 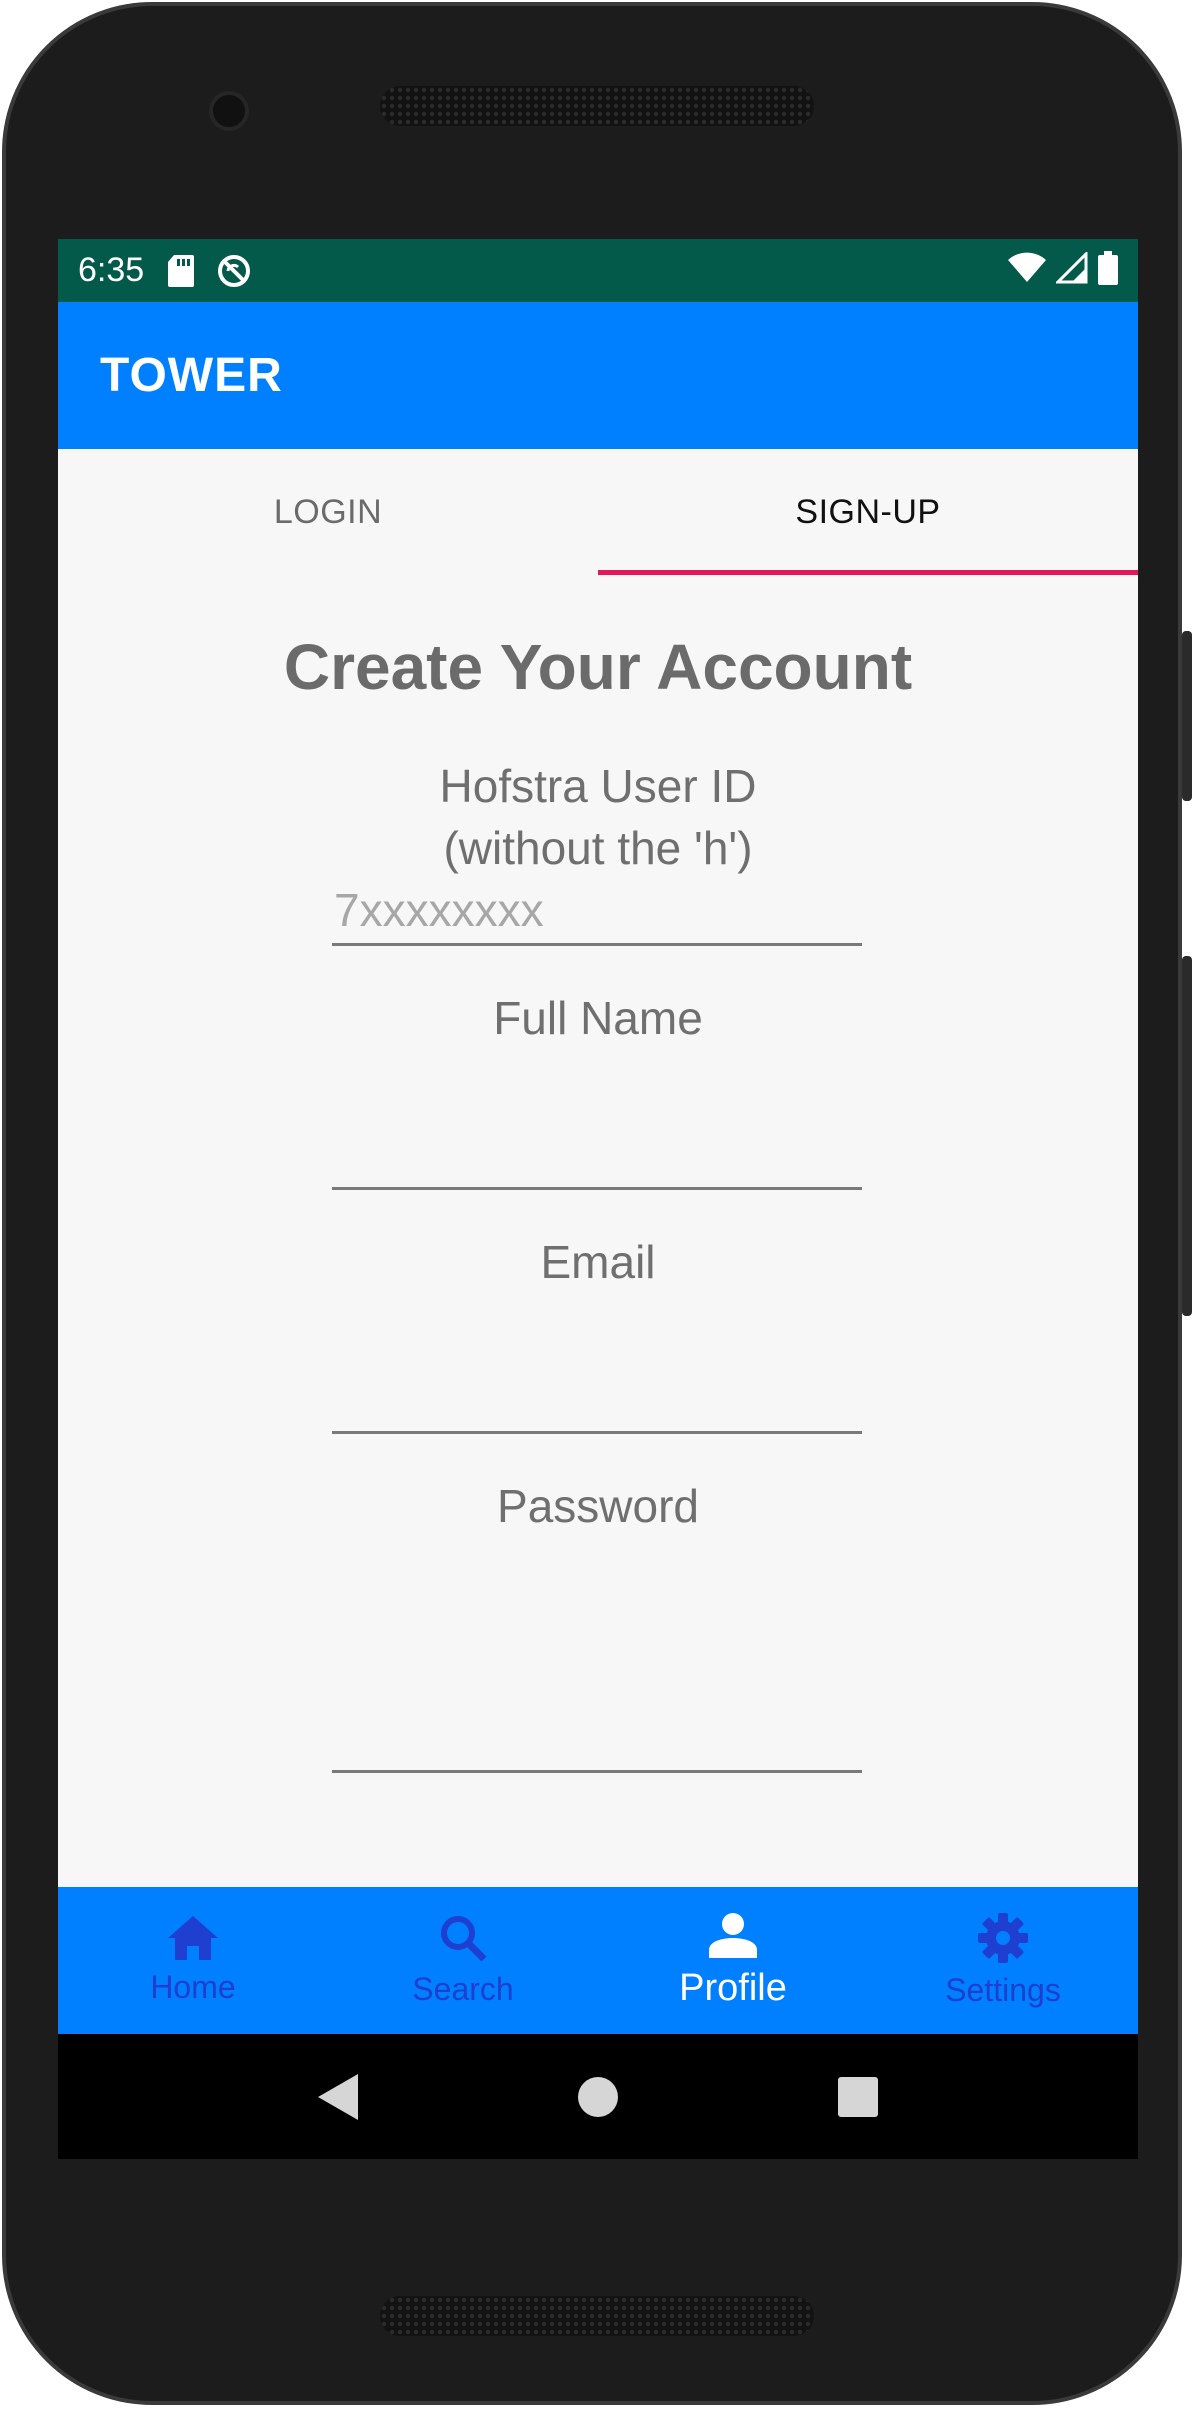 What do you see at coordinates (463, 1940) in the screenshot?
I see `search-icon` at bounding box center [463, 1940].